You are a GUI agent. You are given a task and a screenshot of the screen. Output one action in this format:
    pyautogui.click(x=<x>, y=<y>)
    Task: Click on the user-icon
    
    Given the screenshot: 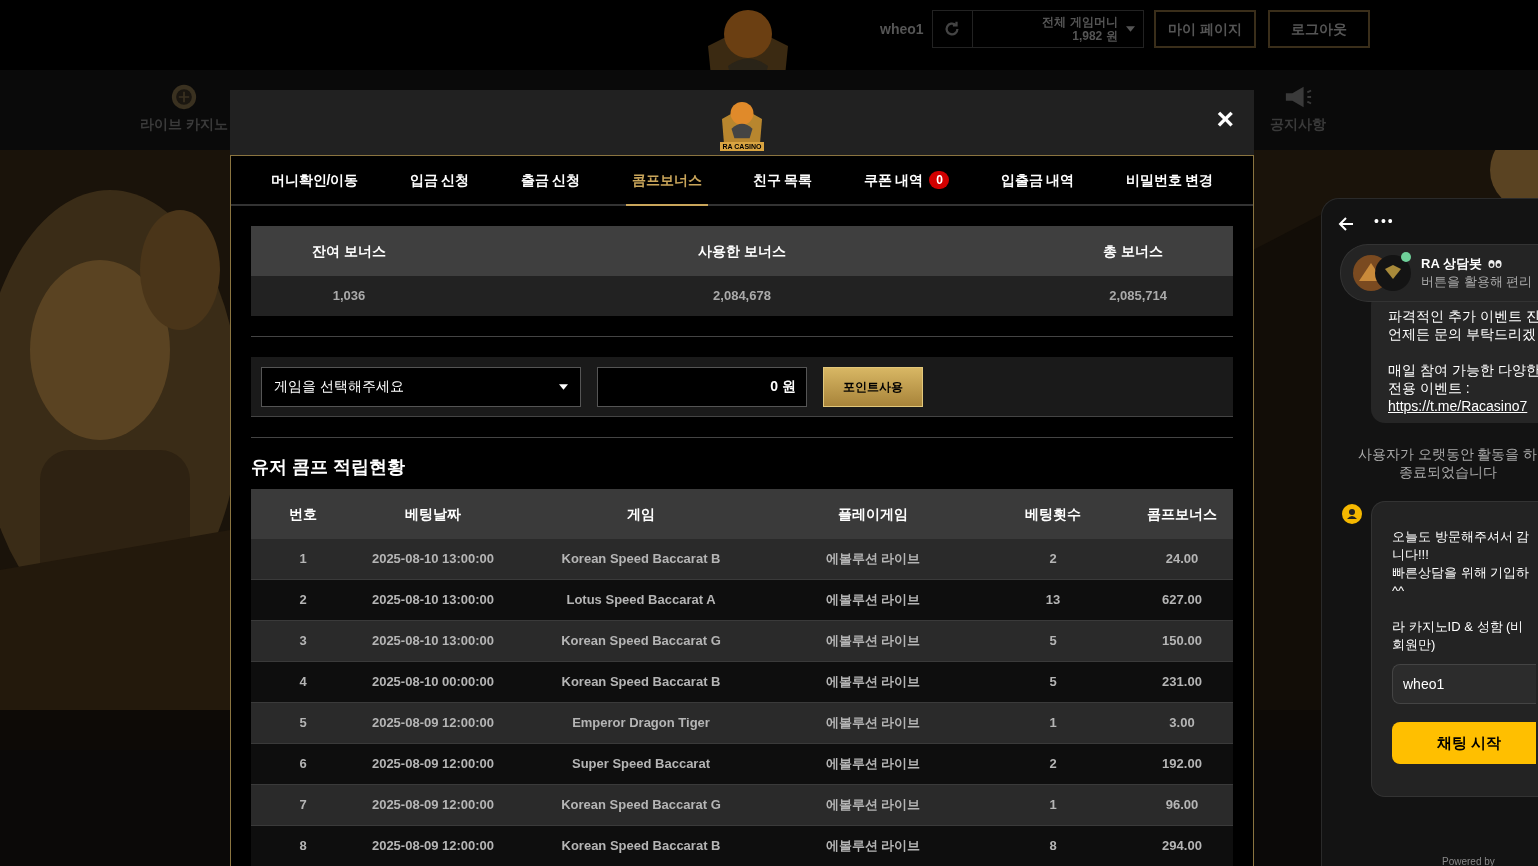 What is the action you would take?
    pyautogui.click(x=1352, y=514)
    